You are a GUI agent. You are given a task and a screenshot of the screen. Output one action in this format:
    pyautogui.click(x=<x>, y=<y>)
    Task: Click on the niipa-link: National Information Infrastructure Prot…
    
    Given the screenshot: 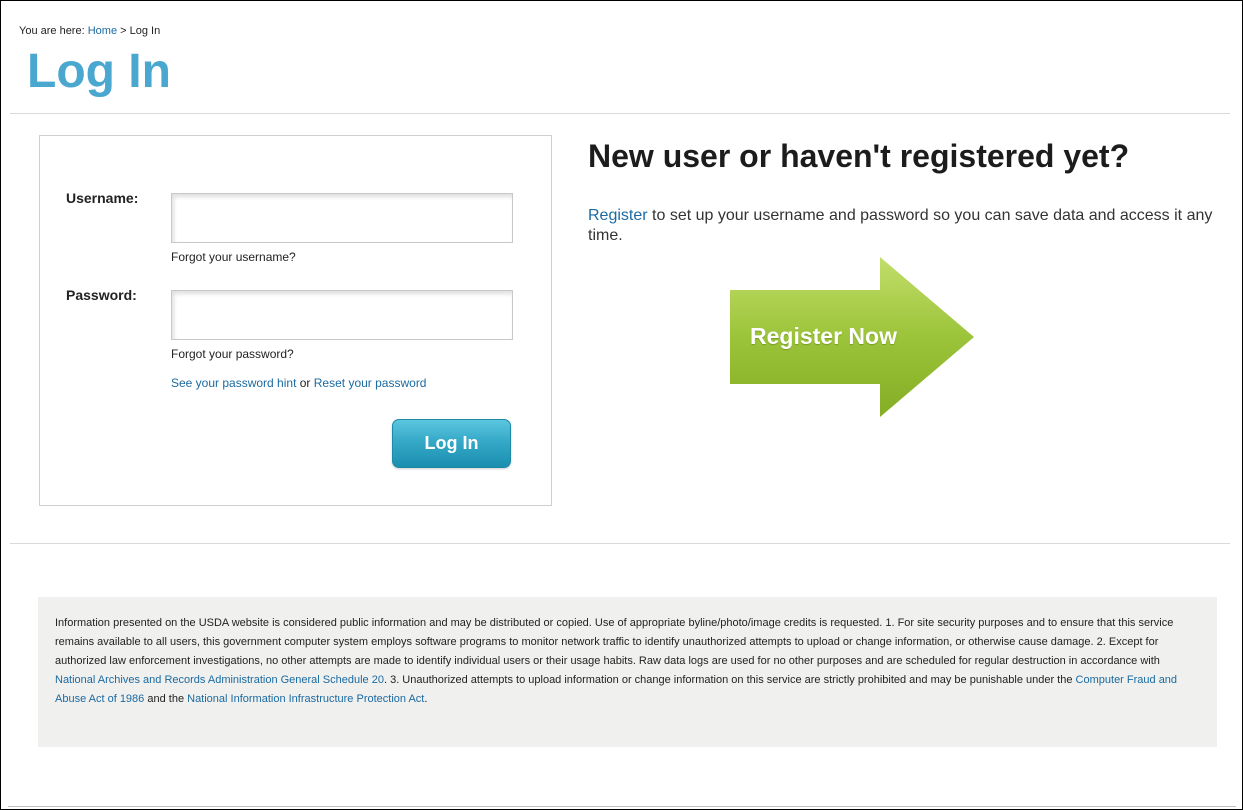 What is the action you would take?
    pyautogui.click(x=305, y=699)
    